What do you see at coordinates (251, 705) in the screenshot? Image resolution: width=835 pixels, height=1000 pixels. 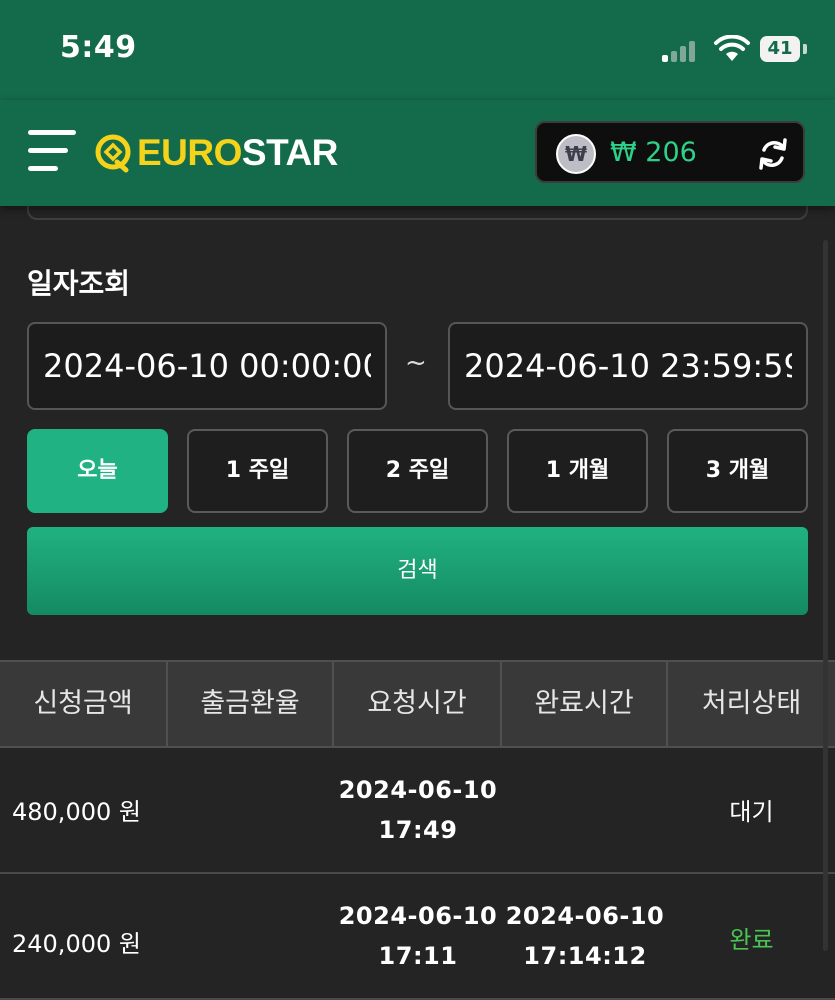 I see `header-rate: 출금환율` at bounding box center [251, 705].